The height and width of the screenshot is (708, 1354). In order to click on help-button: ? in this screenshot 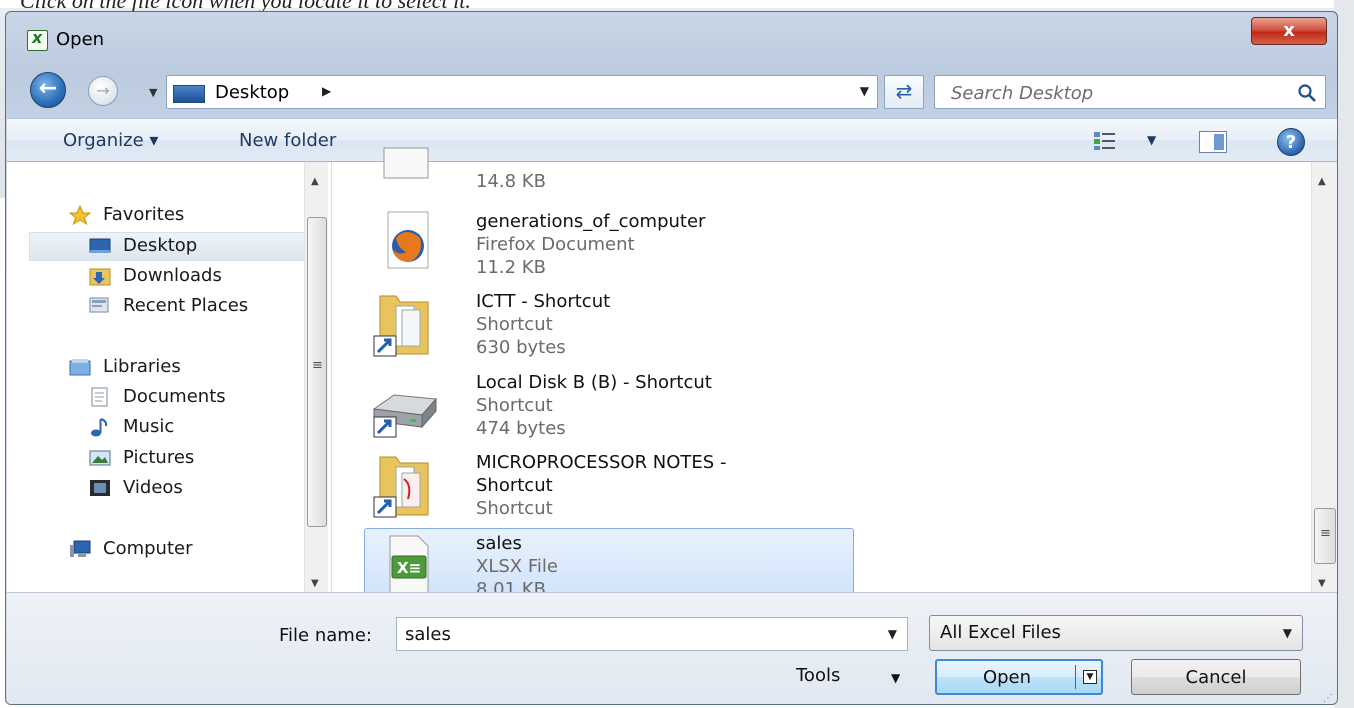, I will do `click(1291, 142)`.